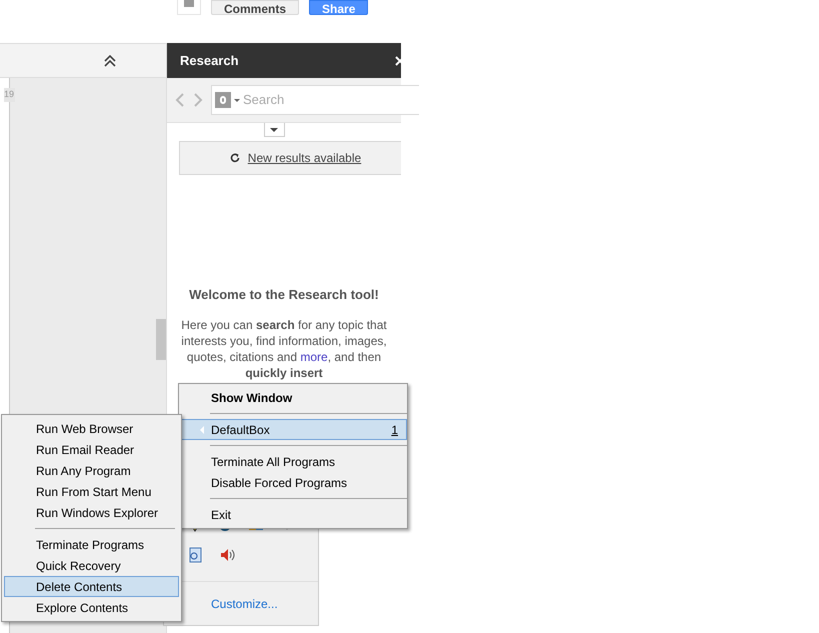 This screenshot has height=633, width=819. I want to click on menu-item: Terminate All Programs, so click(293, 461).